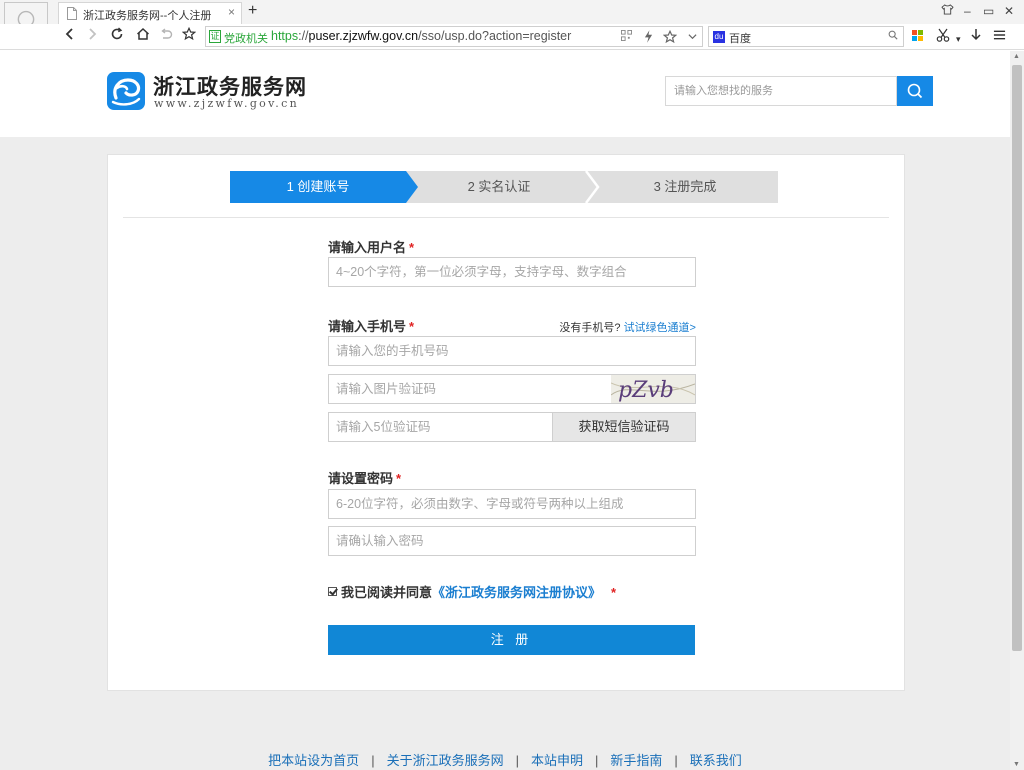 The height and width of the screenshot is (770, 1024). Describe the element at coordinates (648, 38) in the screenshot. I see `speed-mode-icon` at that location.